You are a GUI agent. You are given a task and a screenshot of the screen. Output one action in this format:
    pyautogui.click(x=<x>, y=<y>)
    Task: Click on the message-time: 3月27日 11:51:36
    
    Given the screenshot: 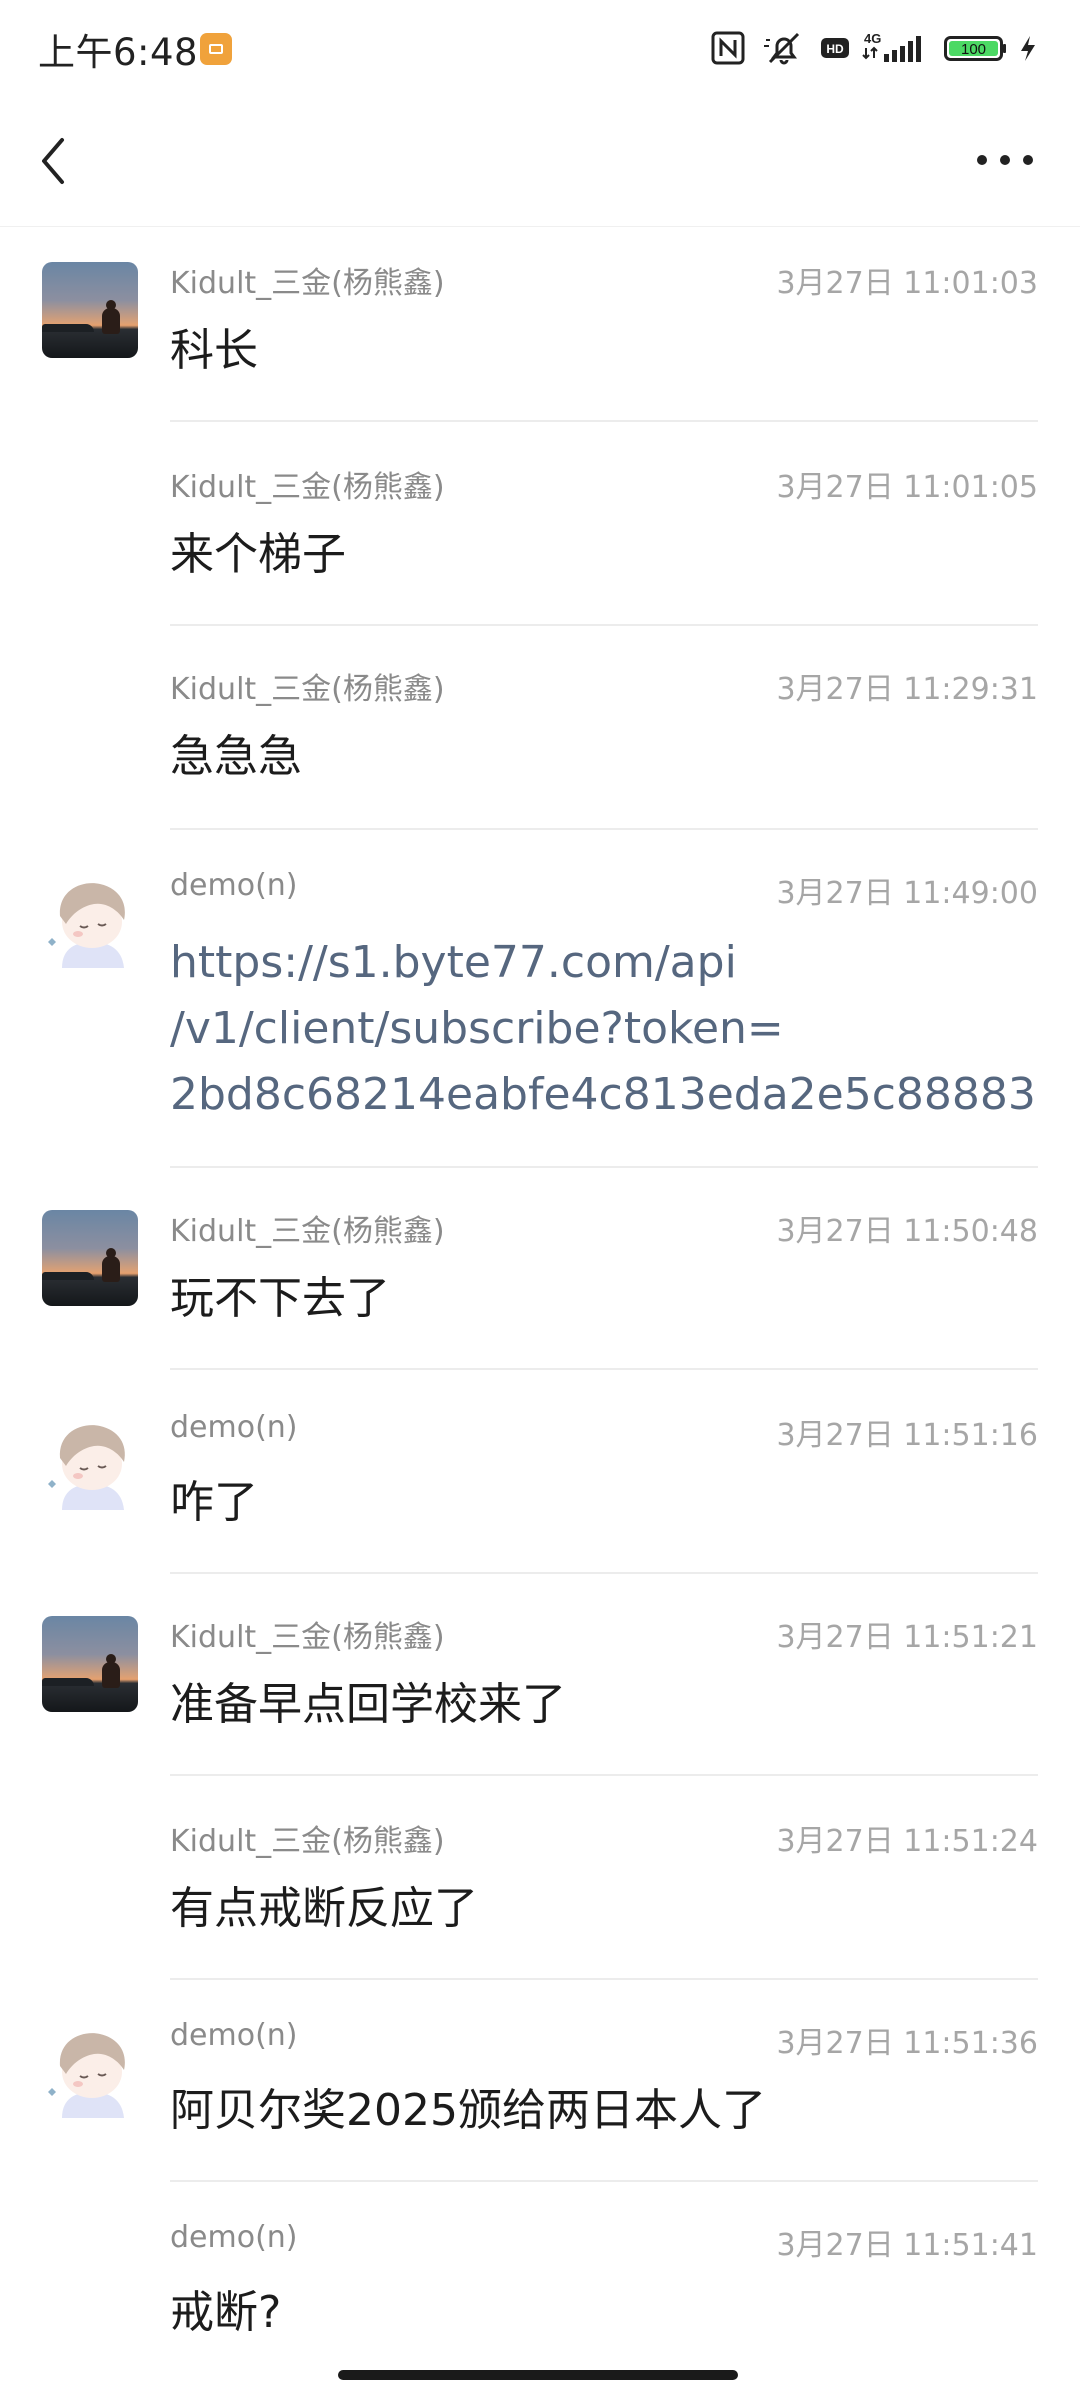 What is the action you would take?
    pyautogui.click(x=907, y=2043)
    